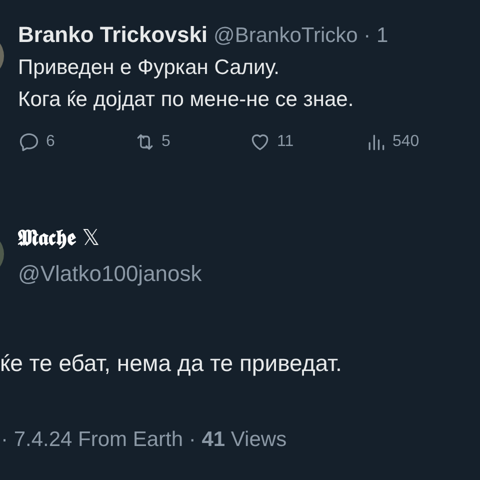  What do you see at coordinates (171, 363) in the screenshot?
I see `reply-text: ќе те ебат, нема да те приведат.` at bounding box center [171, 363].